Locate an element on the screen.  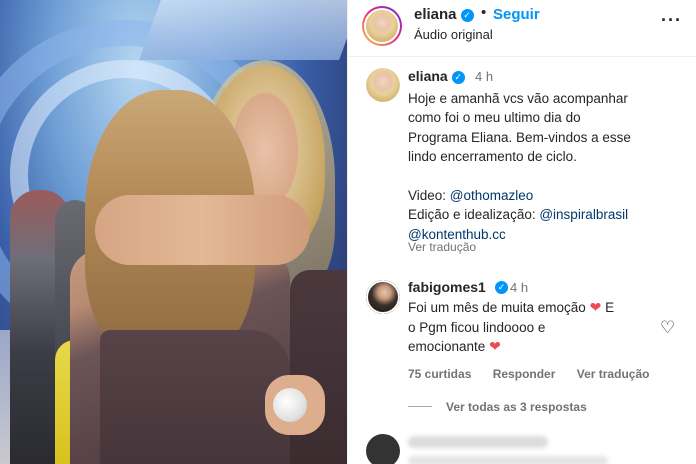
commenter-avatar is located at coordinates (383, 297).